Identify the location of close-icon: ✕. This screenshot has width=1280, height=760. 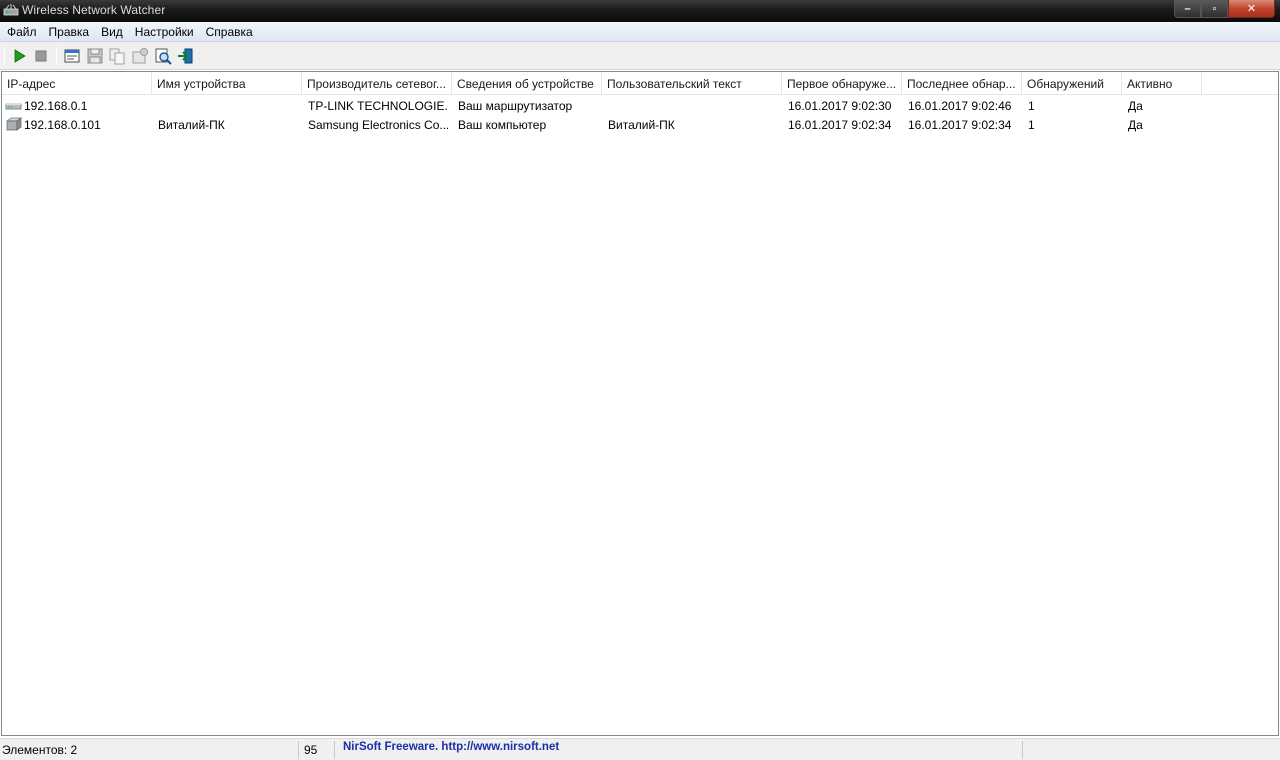
(1251, 9).